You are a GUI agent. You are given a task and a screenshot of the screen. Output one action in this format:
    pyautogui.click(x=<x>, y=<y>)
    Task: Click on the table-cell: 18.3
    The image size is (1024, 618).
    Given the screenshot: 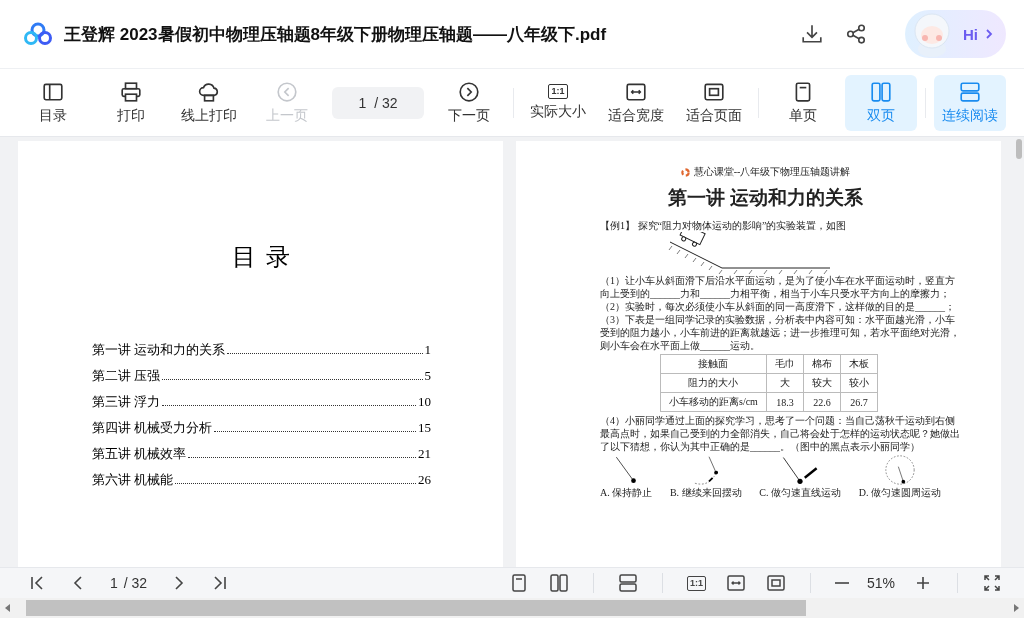 What is the action you would take?
    pyautogui.click(x=785, y=402)
    